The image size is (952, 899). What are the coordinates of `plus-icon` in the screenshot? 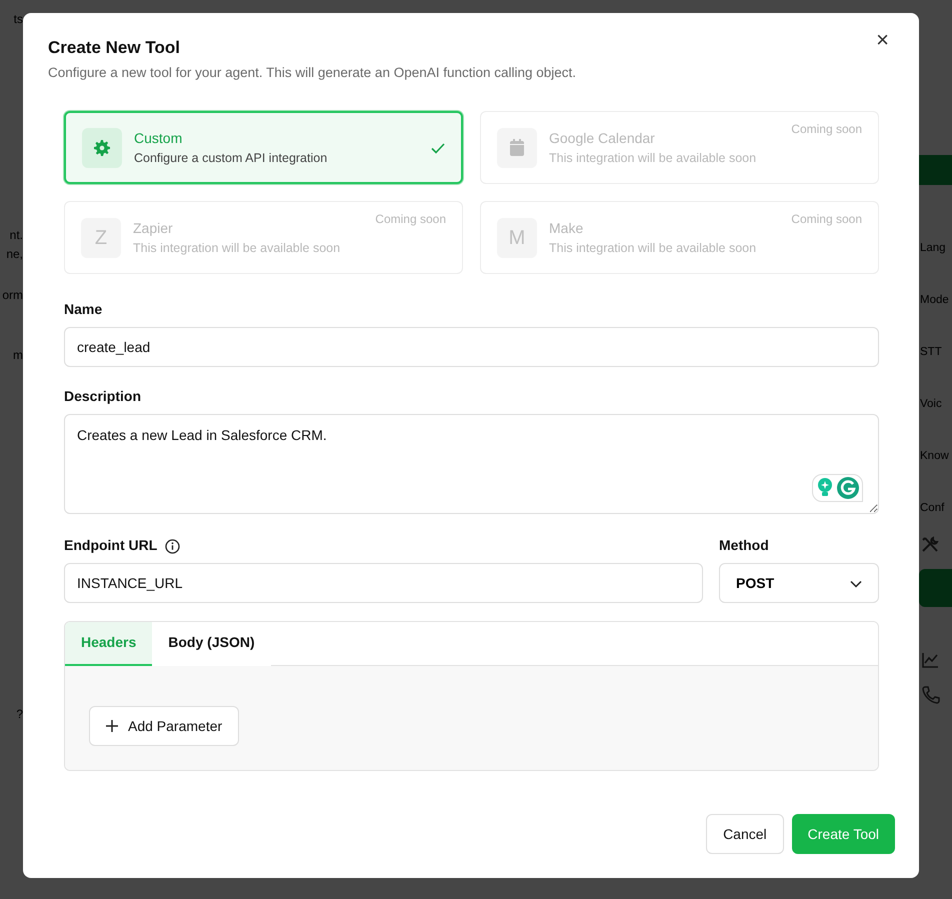 It's located at (112, 726).